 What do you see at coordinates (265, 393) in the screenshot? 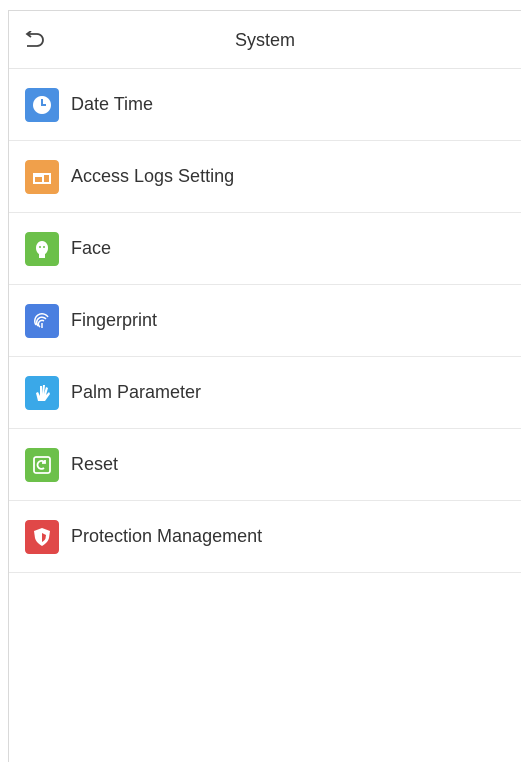
I see `menu-item-palm-parameter: Palm Parameter` at bounding box center [265, 393].